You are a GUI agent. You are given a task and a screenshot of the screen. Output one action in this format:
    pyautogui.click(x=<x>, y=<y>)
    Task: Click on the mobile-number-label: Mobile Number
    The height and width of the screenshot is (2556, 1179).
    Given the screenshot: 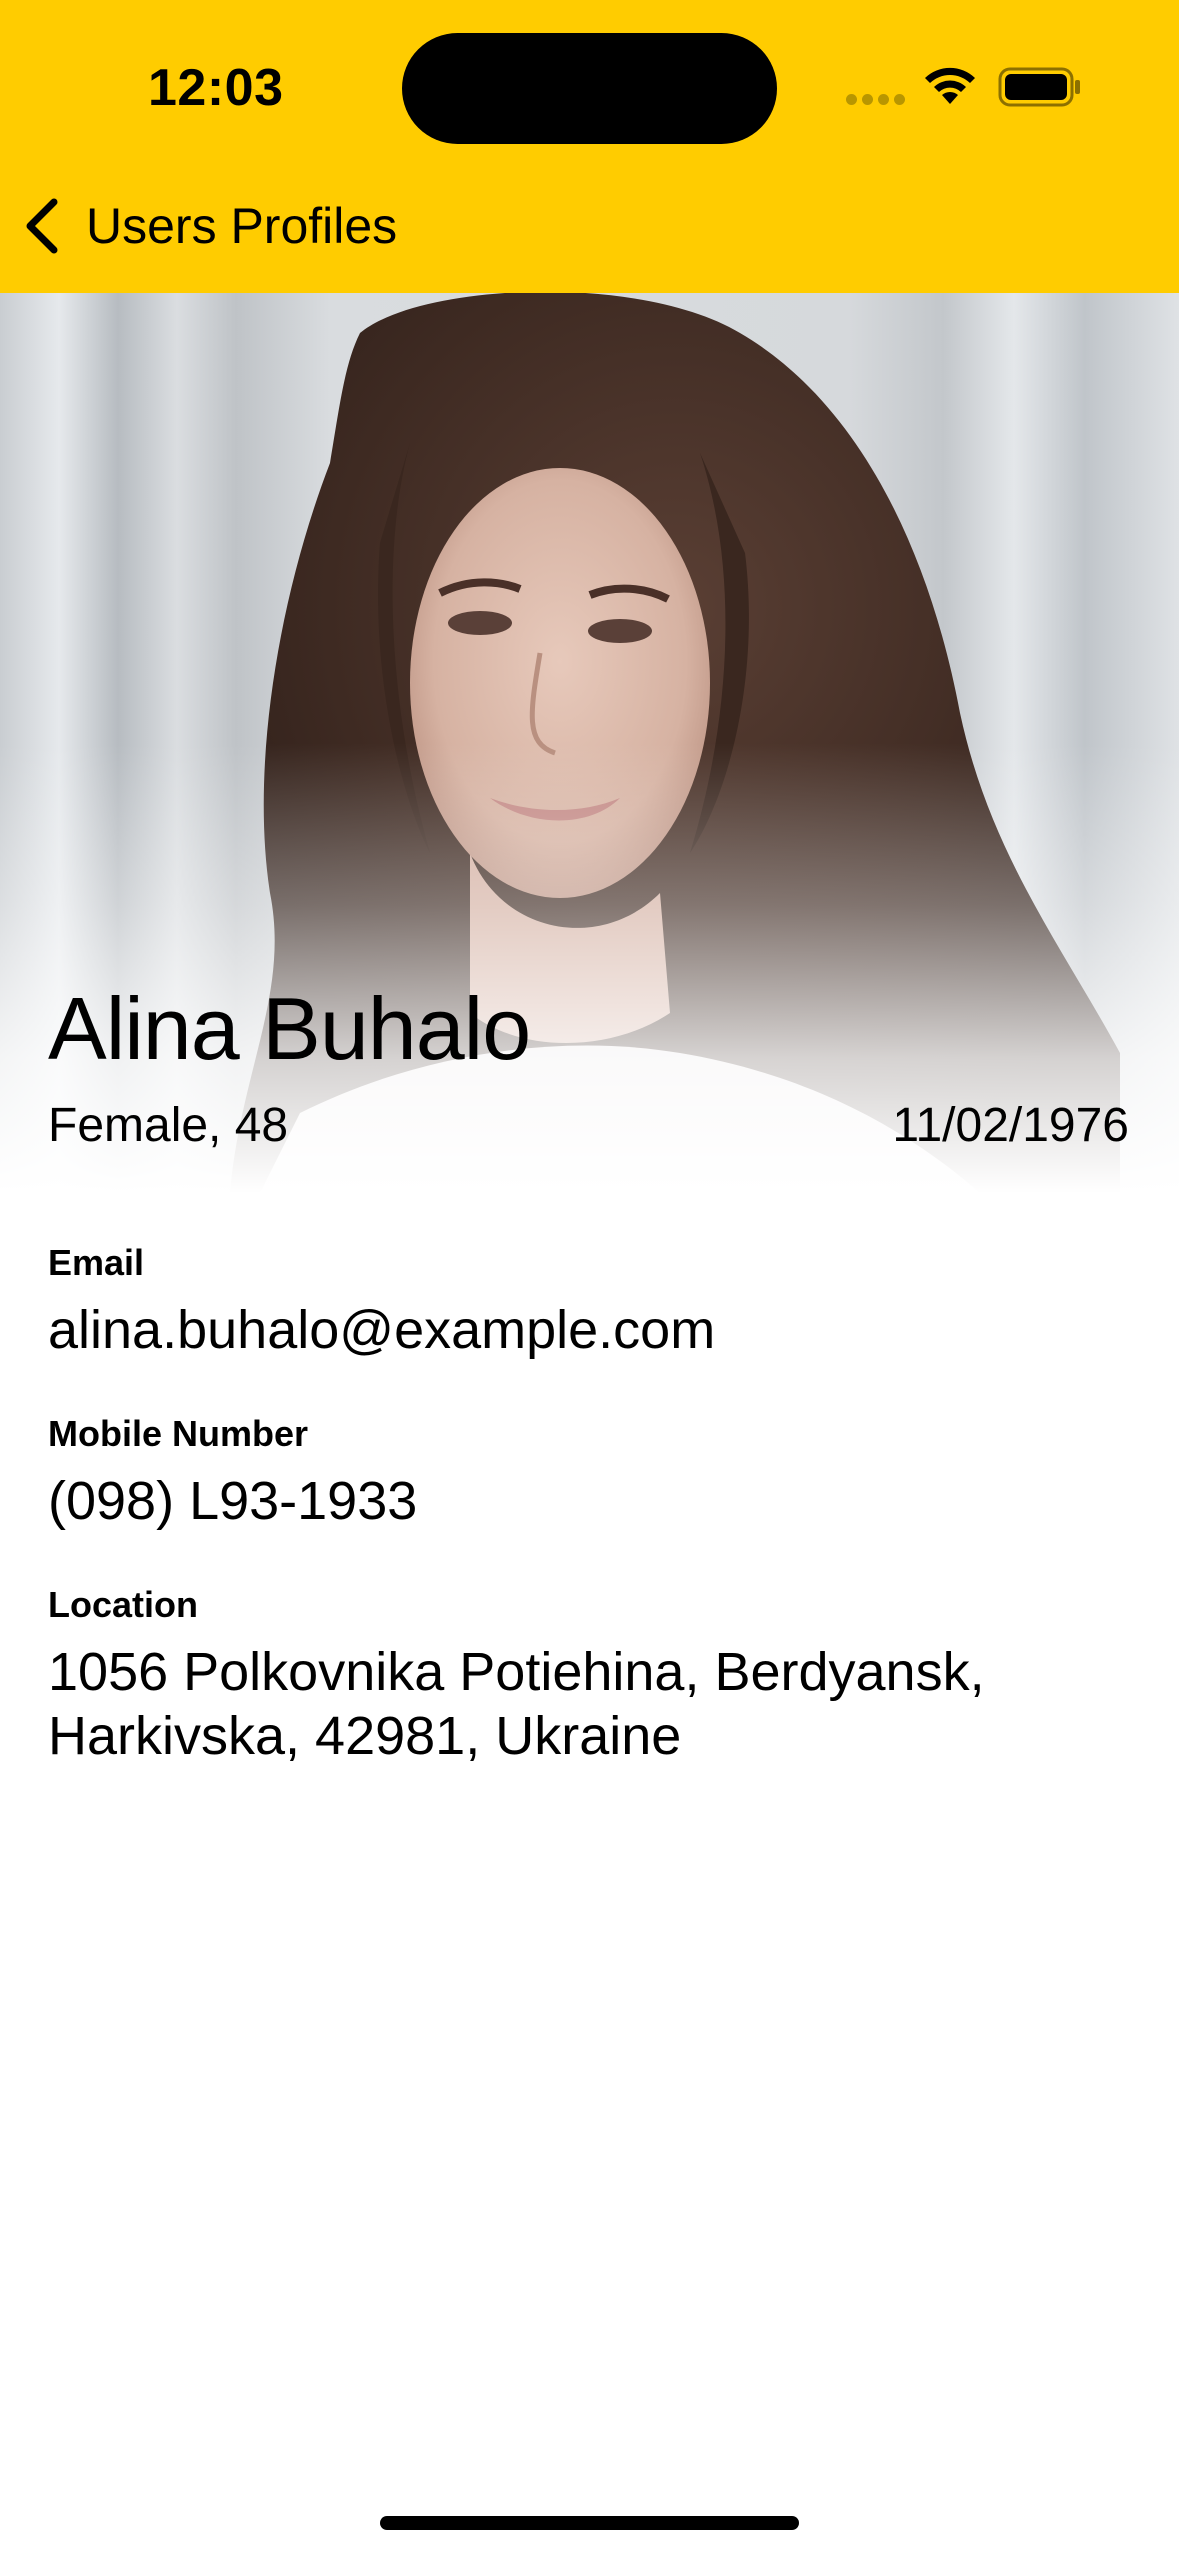 What is the action you would take?
    pyautogui.click(x=178, y=1433)
    